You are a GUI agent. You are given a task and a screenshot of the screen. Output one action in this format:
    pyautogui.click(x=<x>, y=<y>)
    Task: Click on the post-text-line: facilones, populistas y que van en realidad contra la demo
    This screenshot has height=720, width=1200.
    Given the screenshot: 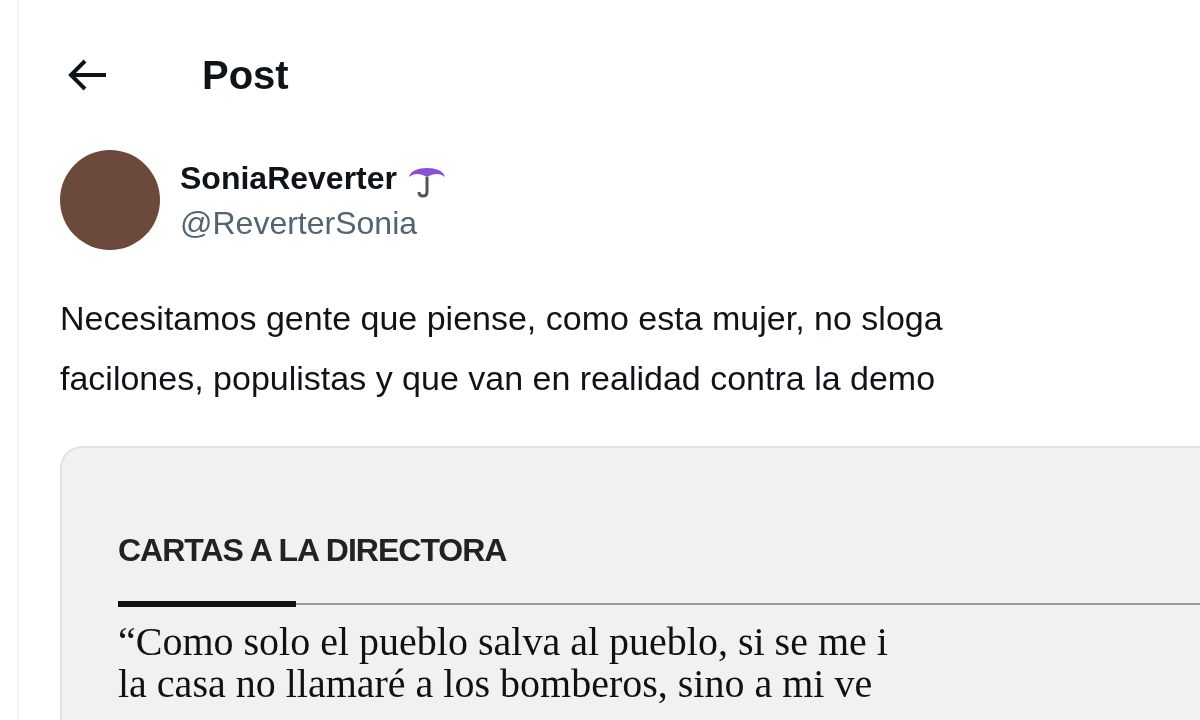 What is the action you would take?
    pyautogui.click(x=498, y=378)
    